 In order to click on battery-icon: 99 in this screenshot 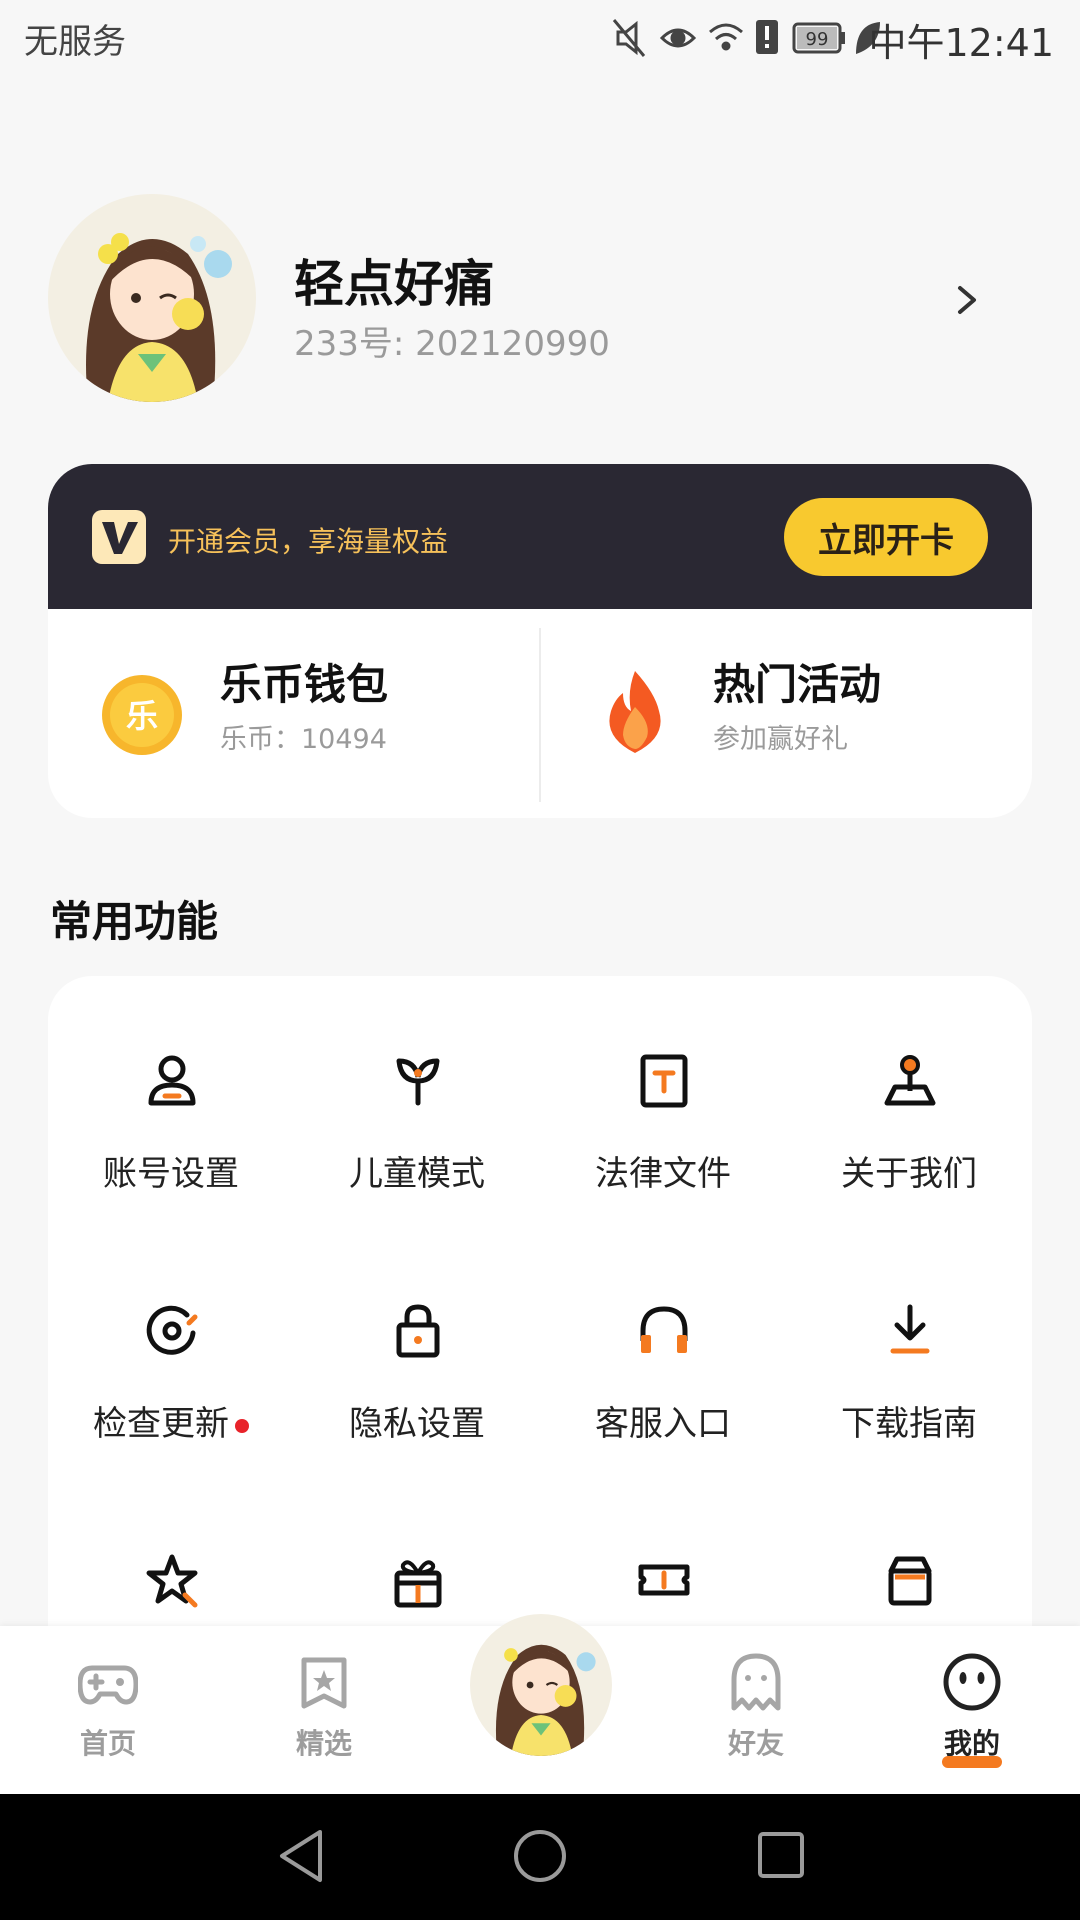, I will do `click(818, 38)`.